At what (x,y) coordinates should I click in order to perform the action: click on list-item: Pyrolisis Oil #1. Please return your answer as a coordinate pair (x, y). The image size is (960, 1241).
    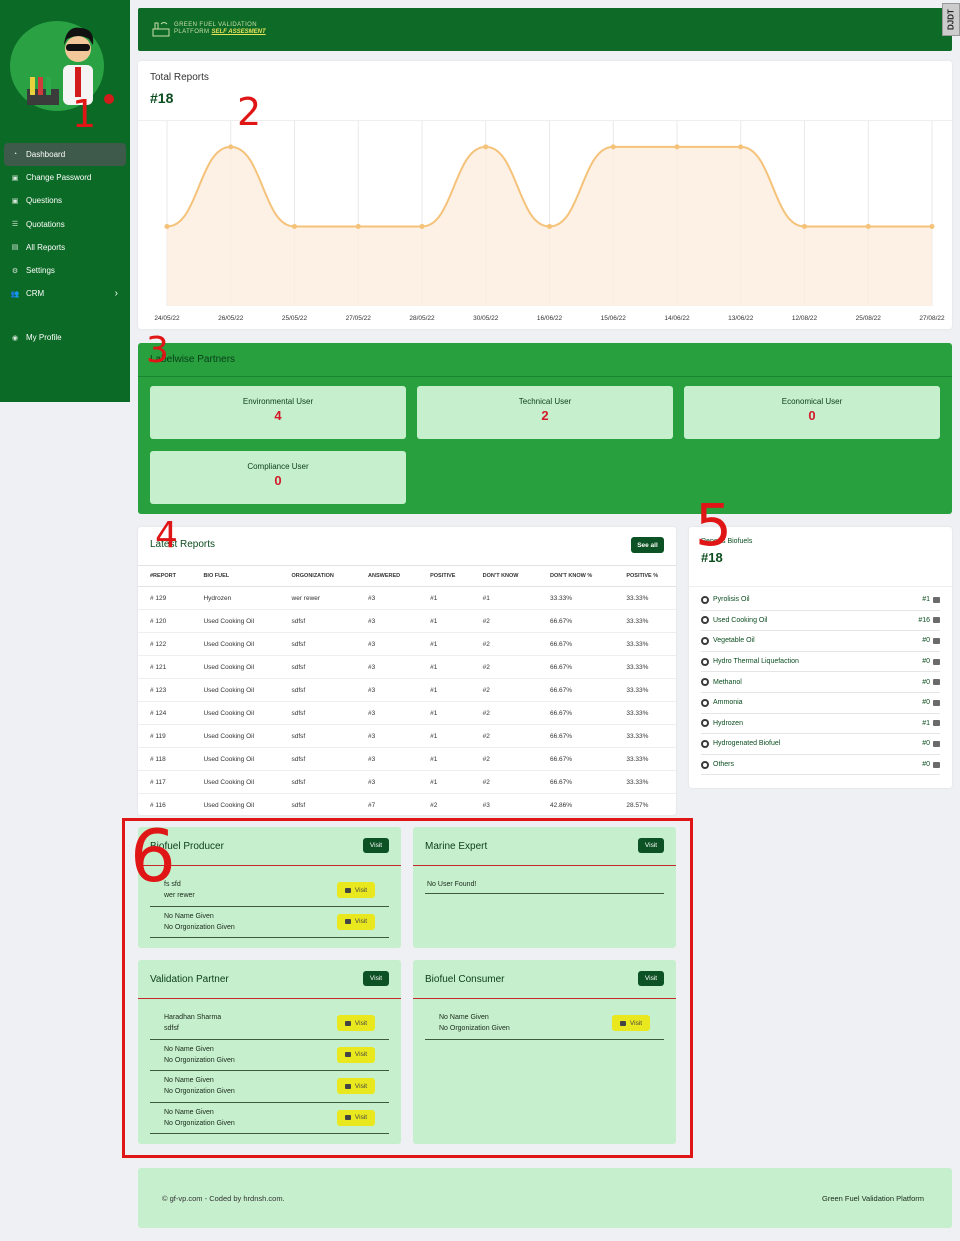
    Looking at the image, I should click on (820, 600).